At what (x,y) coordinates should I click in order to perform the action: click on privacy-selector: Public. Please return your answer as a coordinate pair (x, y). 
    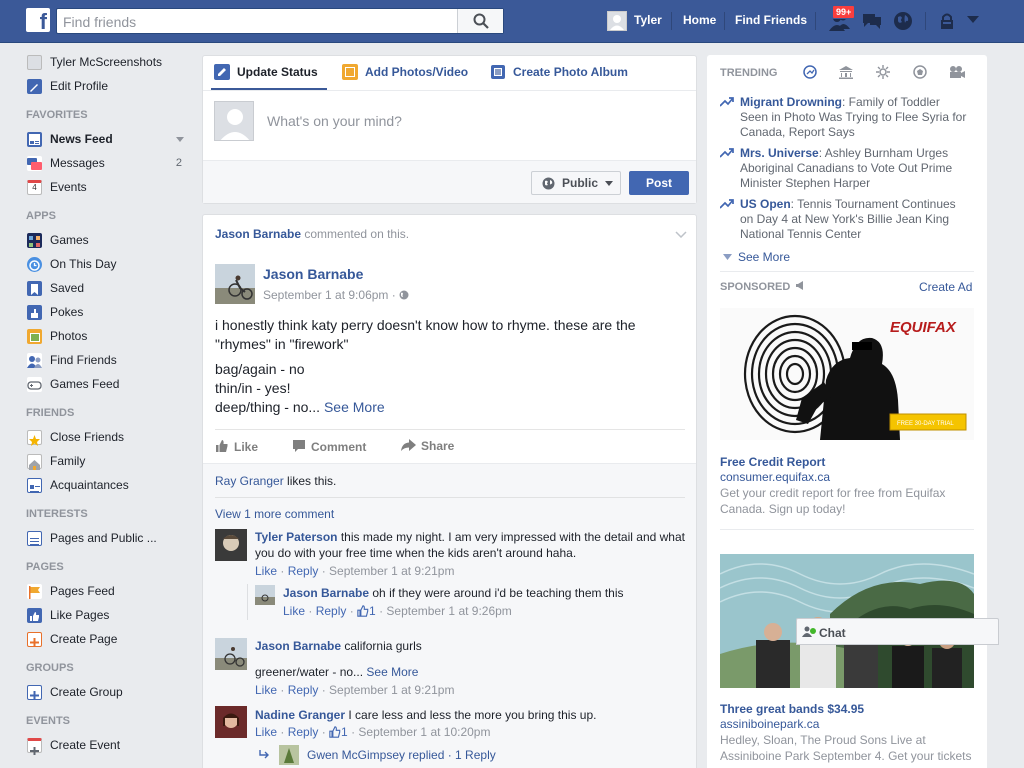
    Looking at the image, I should click on (576, 183).